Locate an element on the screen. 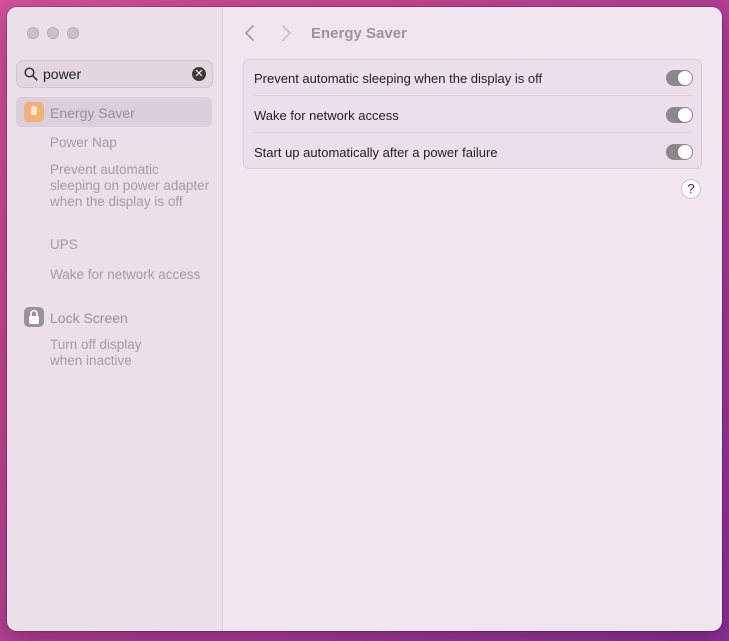 The image size is (729, 641). chevron-left-icon is located at coordinates (249, 33).